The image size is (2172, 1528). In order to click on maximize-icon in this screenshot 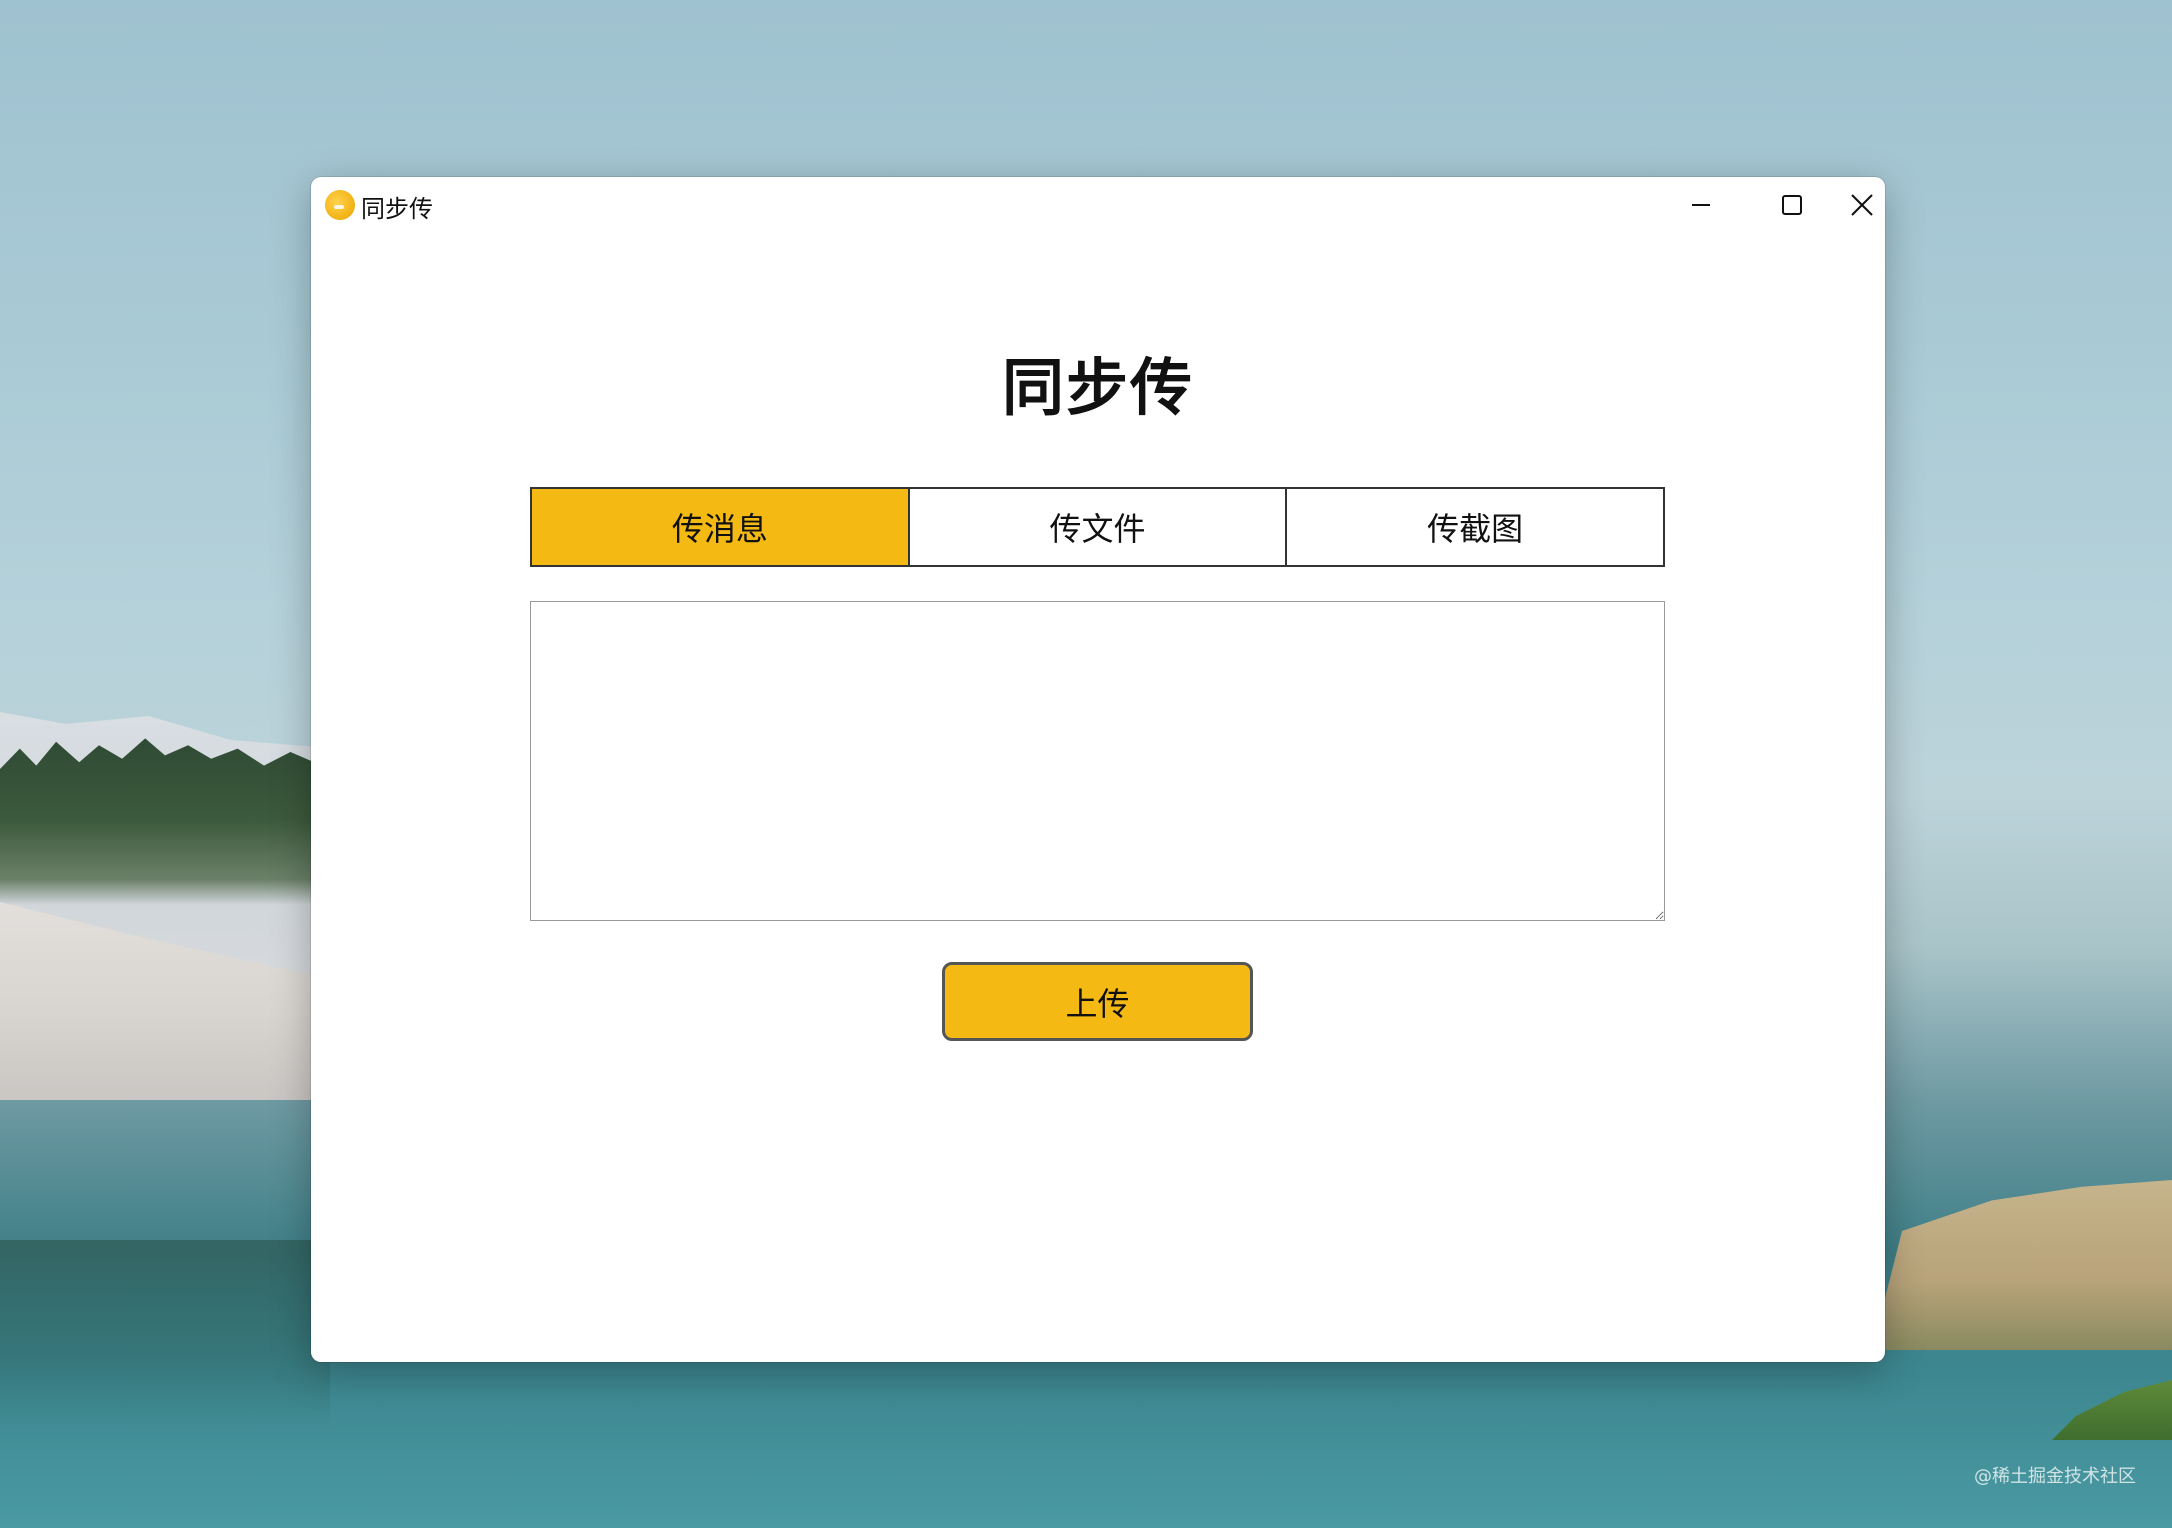, I will do `click(1792, 205)`.